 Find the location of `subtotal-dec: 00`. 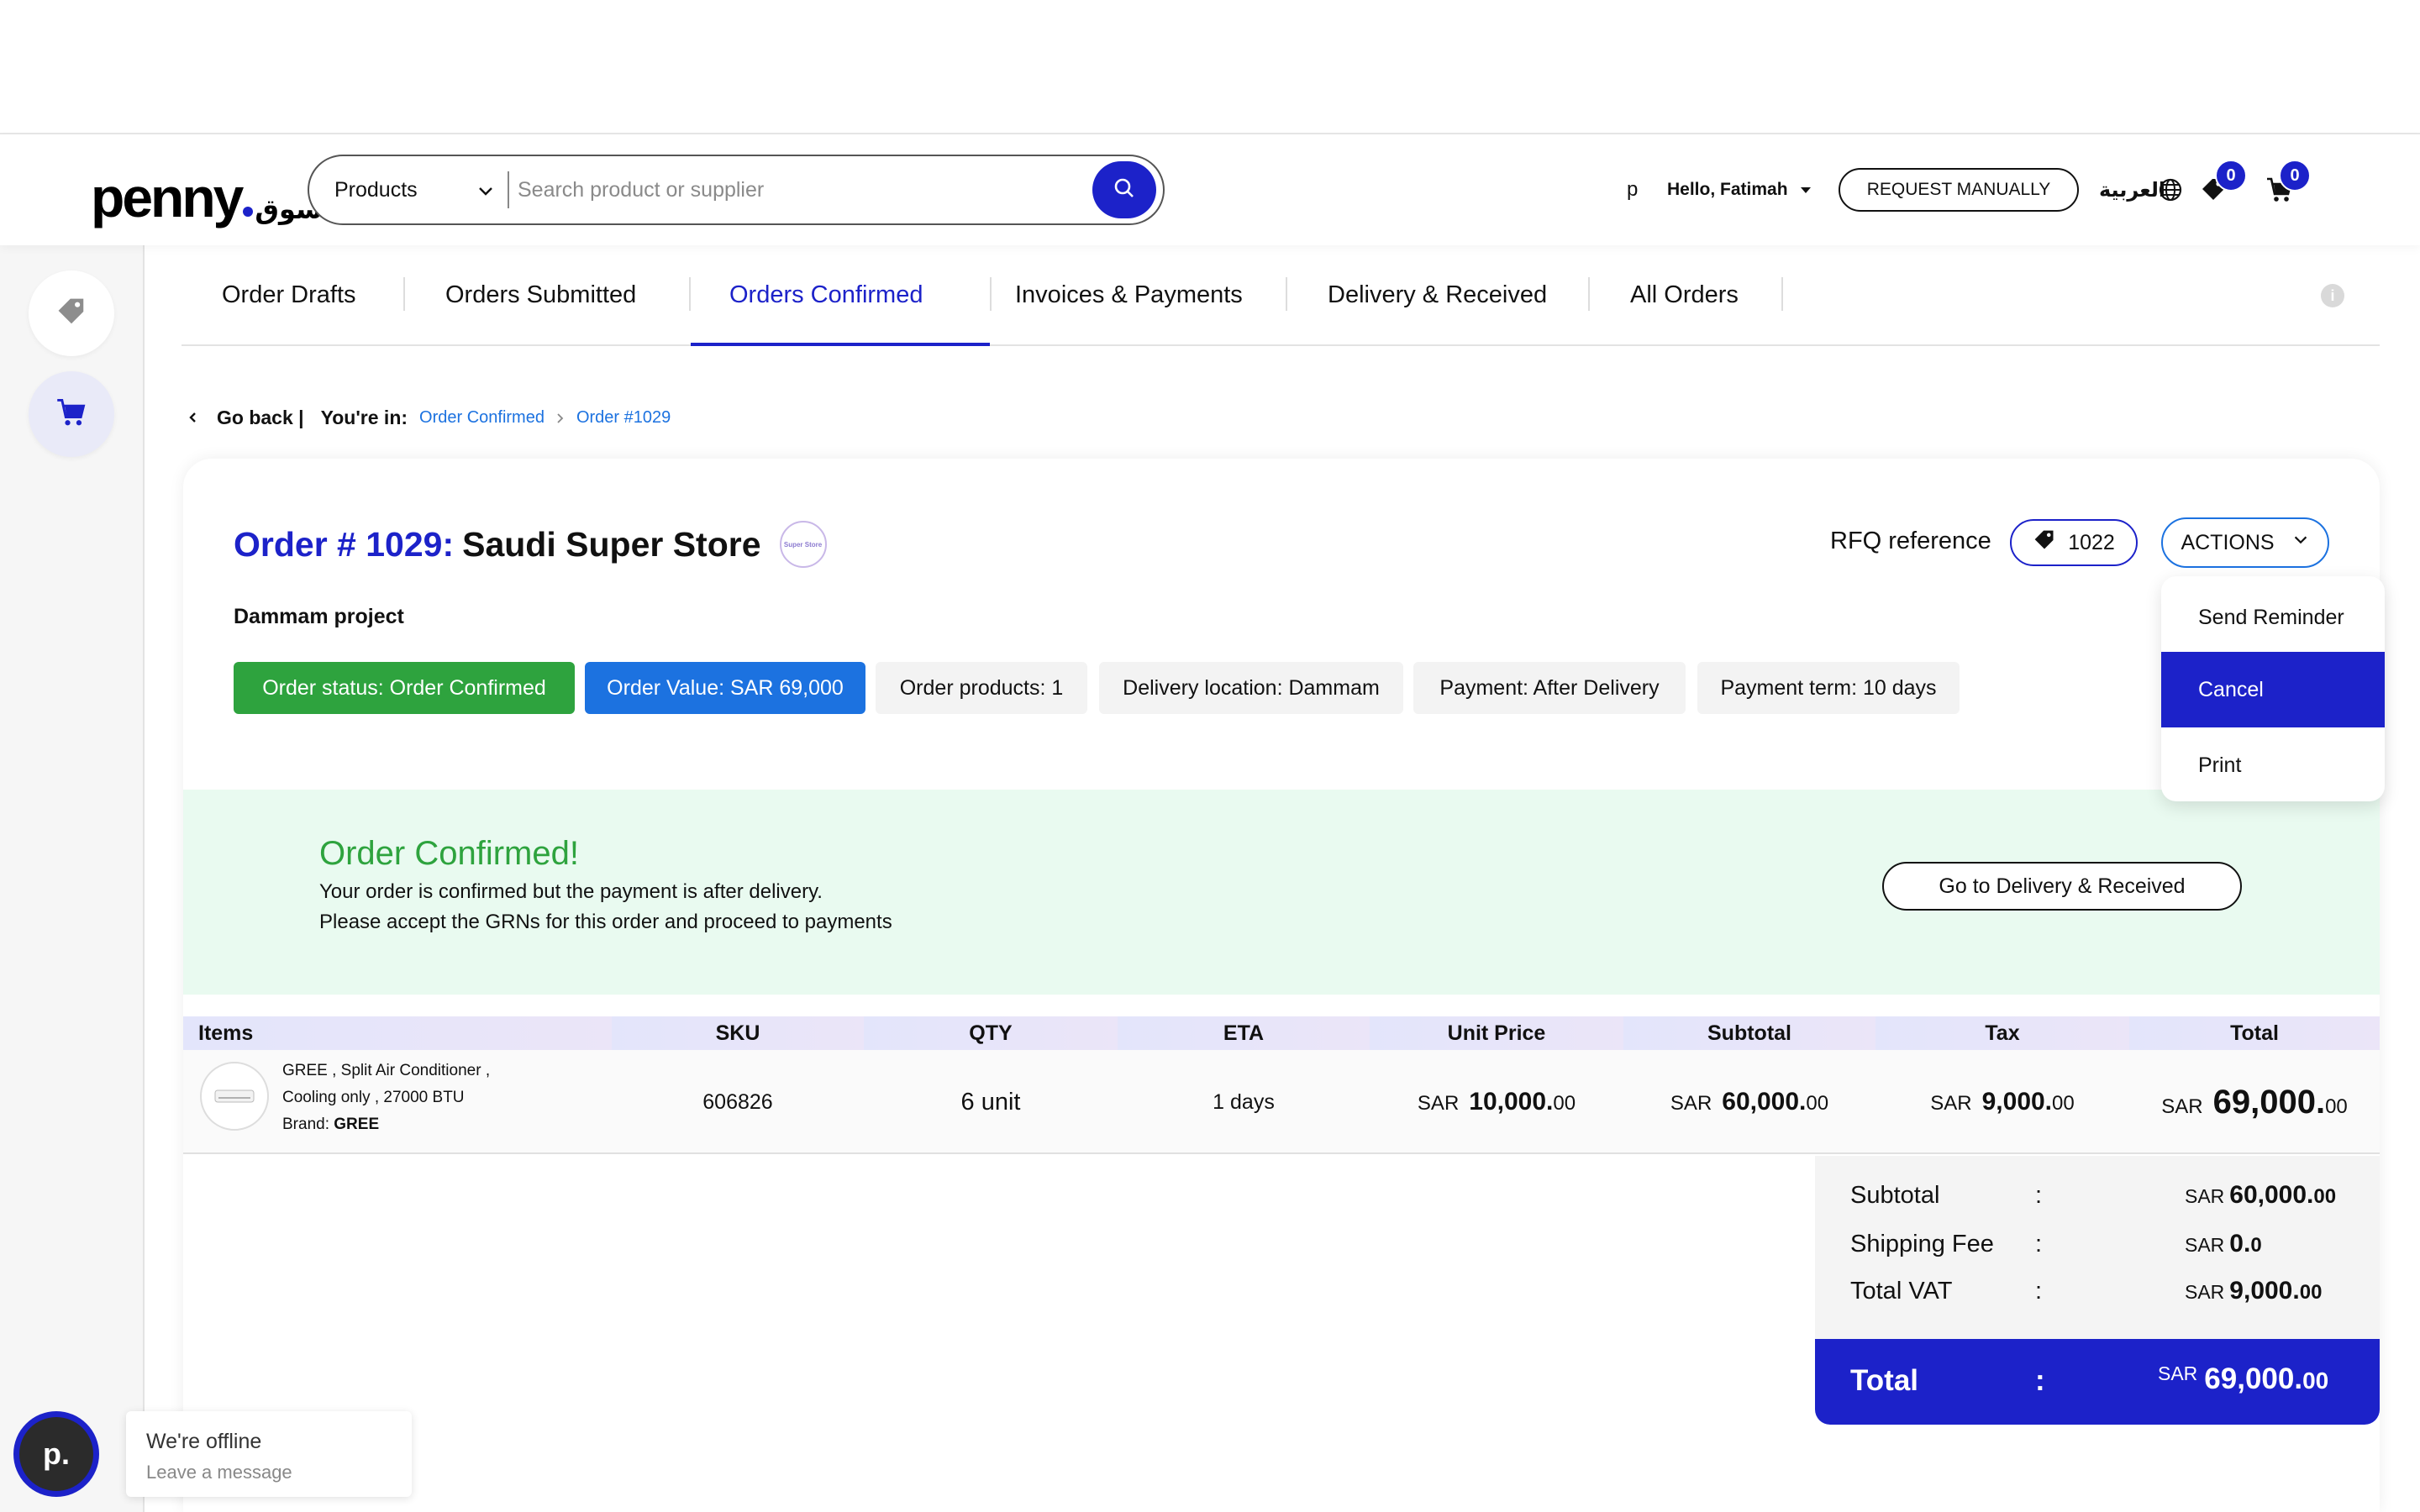

subtotal-dec: 00 is located at coordinates (1817, 1103).